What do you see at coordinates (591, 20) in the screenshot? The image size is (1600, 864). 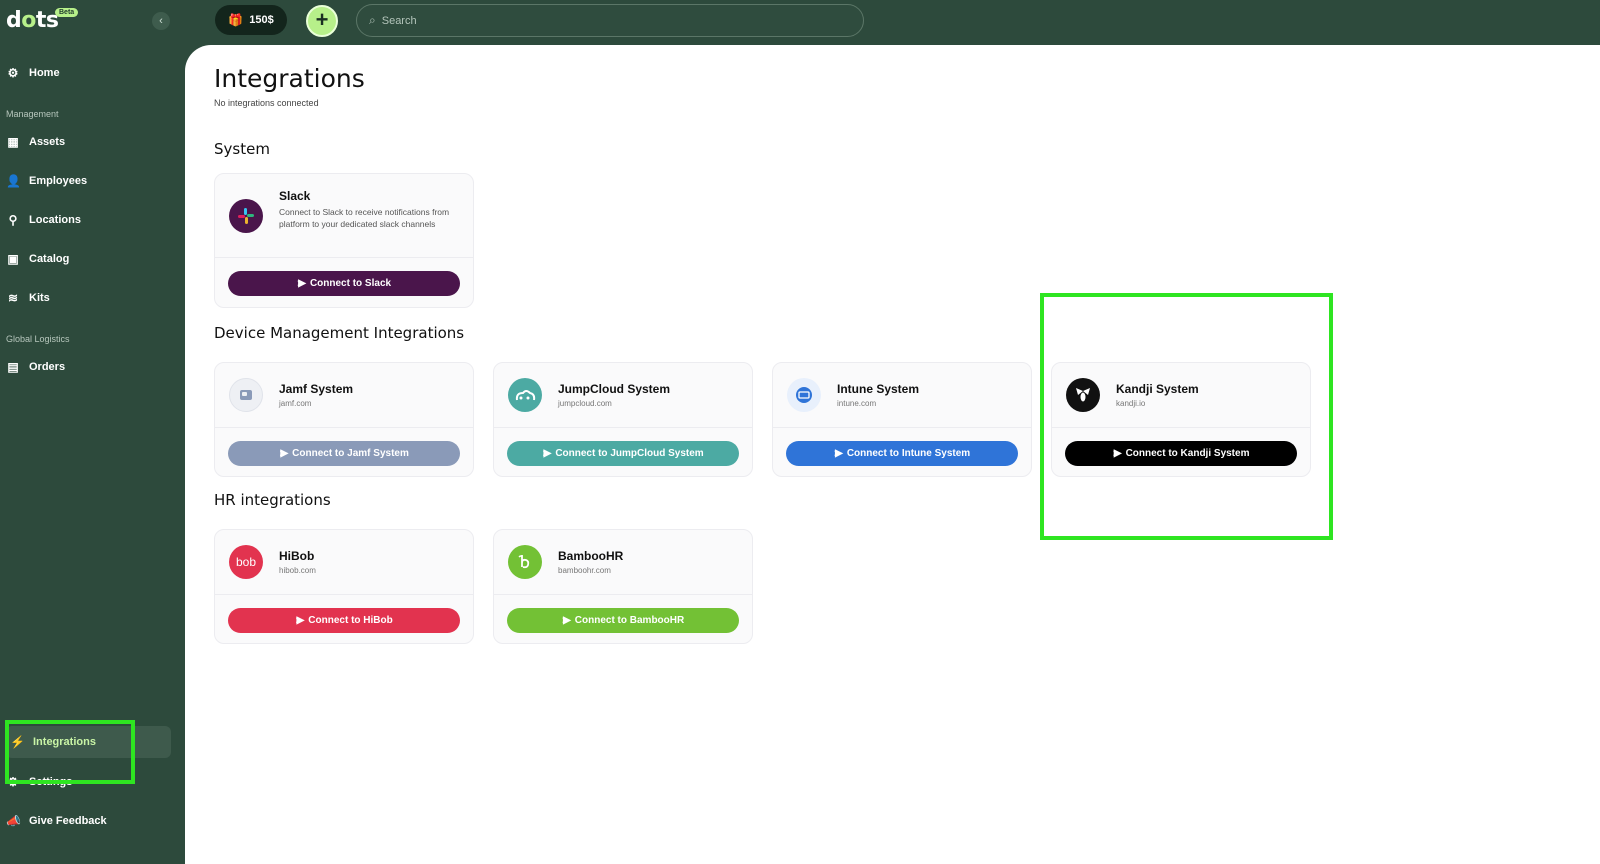 I see `search-input` at bounding box center [591, 20].